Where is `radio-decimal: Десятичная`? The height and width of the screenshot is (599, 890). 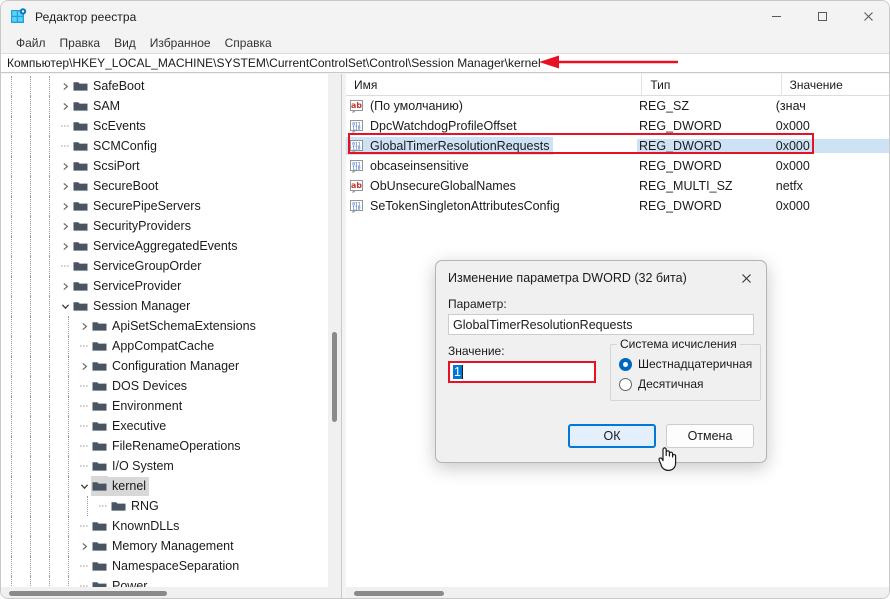 radio-decimal: Десятичная is located at coordinates (685, 384).